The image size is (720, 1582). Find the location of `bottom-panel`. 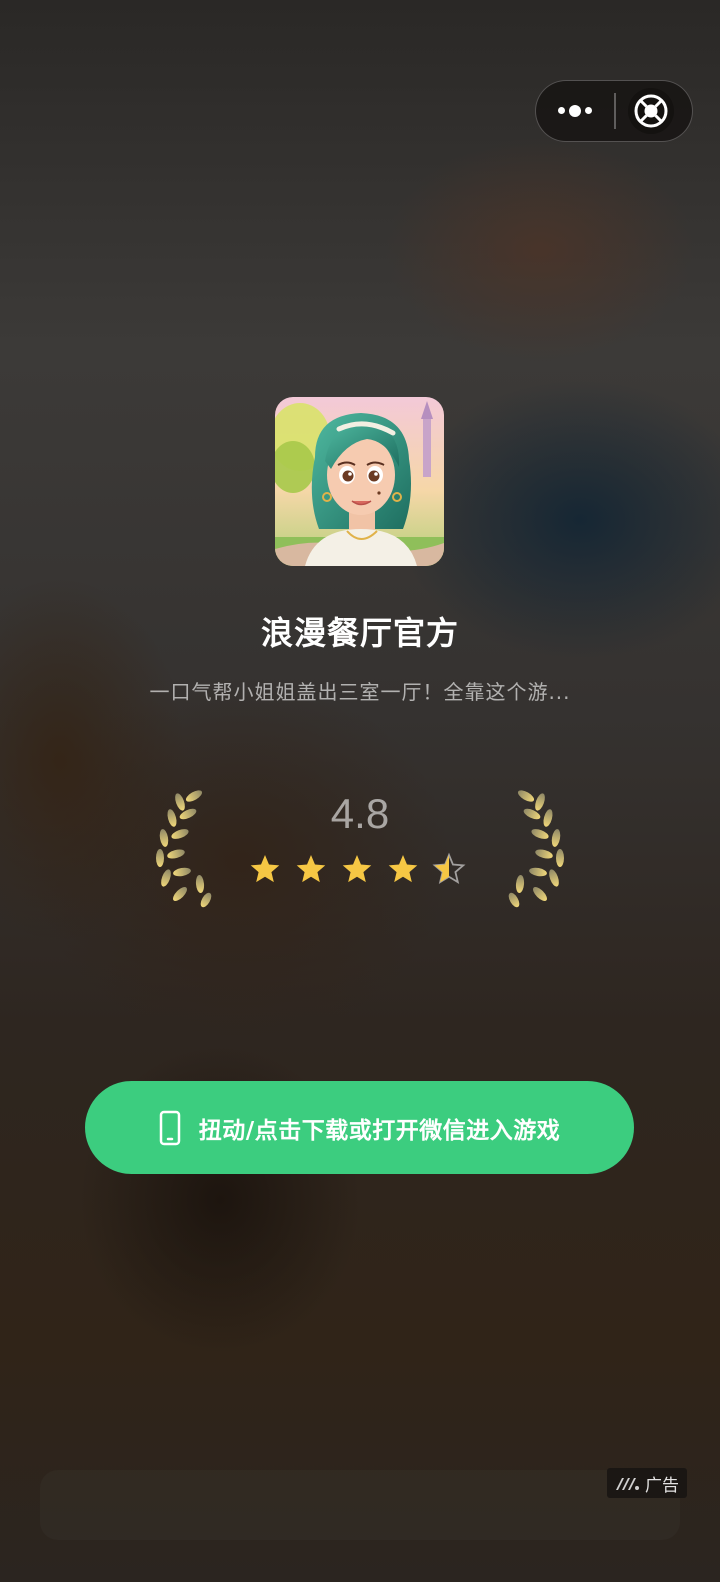

bottom-panel is located at coordinates (360, 1505).